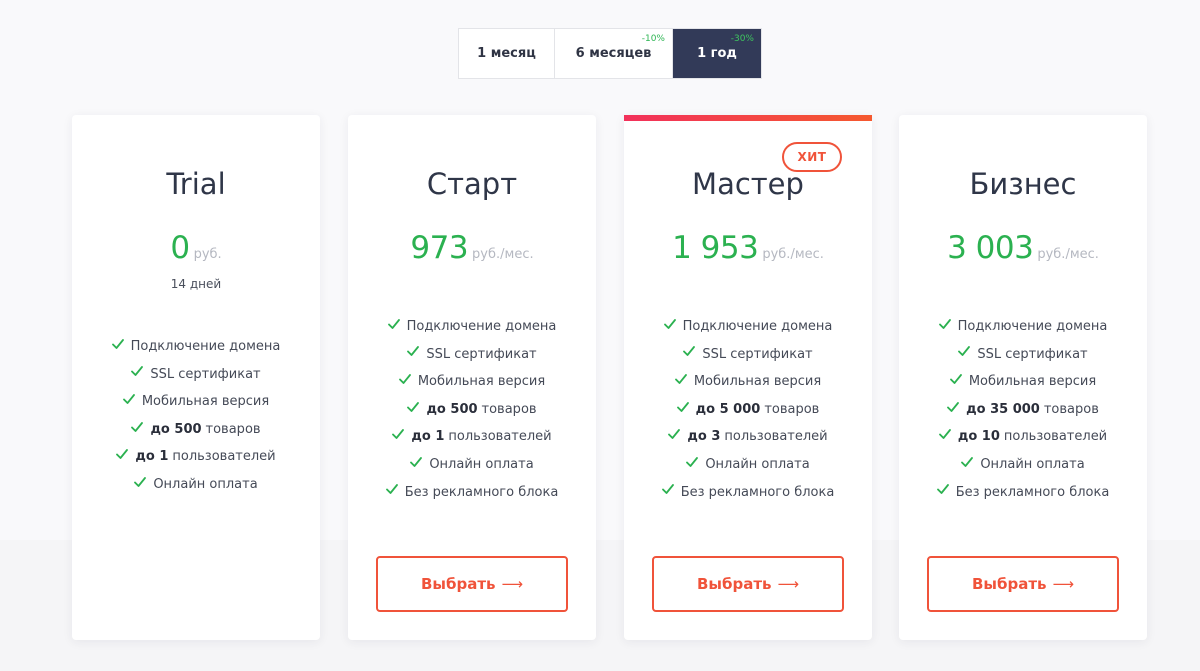  I want to click on period-option-6-months: -10% 6 месяцев, so click(613, 53).